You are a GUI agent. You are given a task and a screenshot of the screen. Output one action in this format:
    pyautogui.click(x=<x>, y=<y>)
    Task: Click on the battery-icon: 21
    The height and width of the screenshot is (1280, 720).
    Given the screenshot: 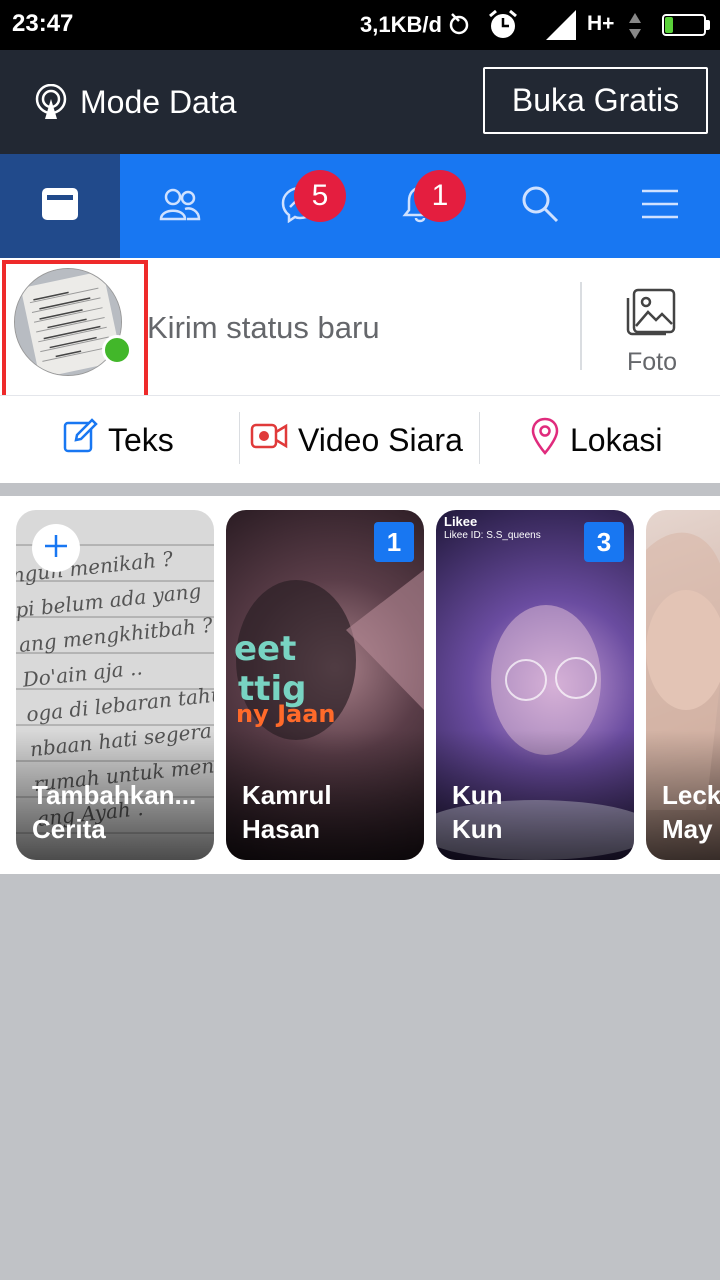 What is the action you would take?
    pyautogui.click(x=684, y=25)
    